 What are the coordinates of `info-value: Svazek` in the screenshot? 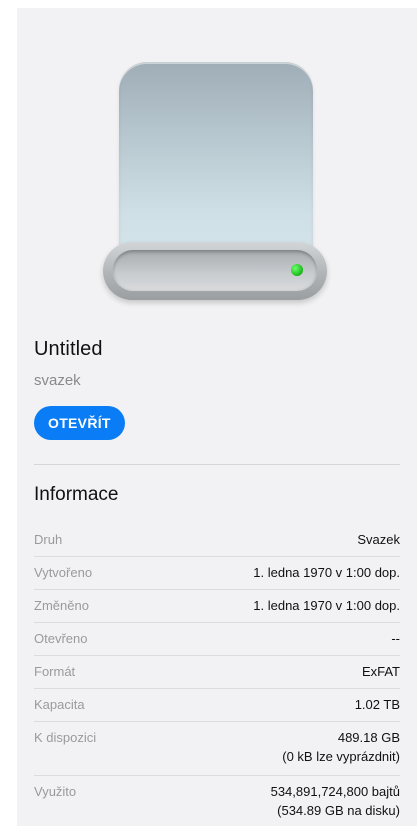 It's located at (378, 539).